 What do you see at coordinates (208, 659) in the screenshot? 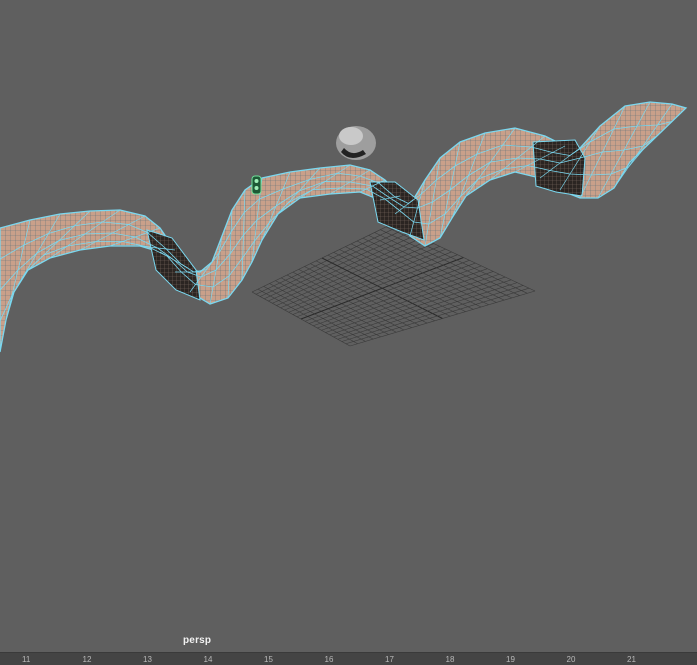
I see `timeline-tick-label: 14` at bounding box center [208, 659].